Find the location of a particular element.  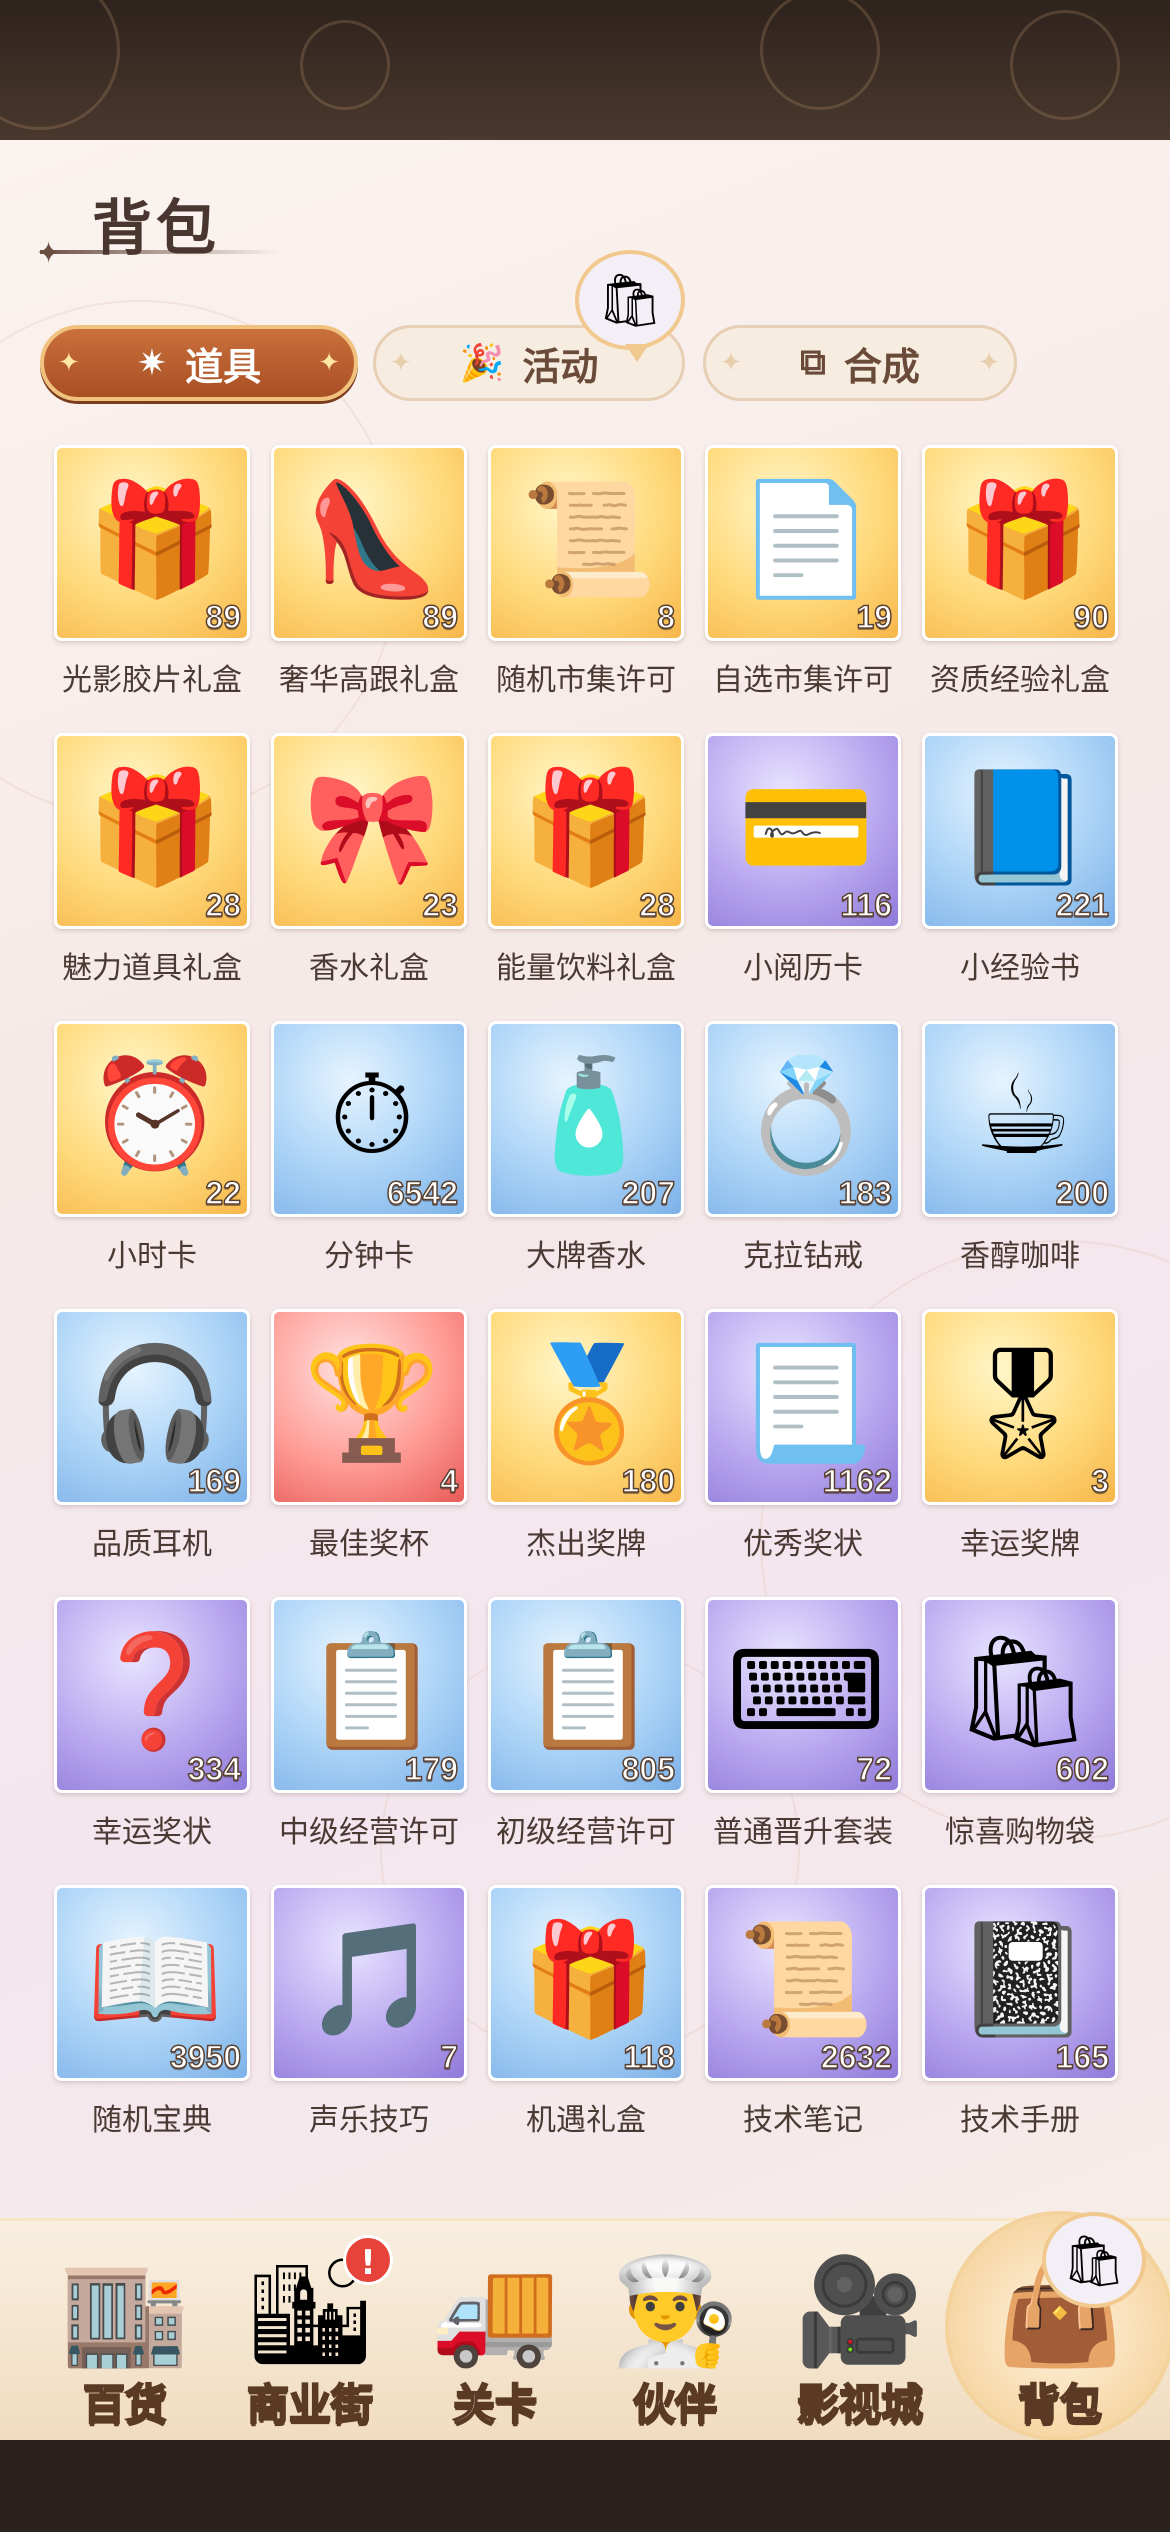

item-cell: 🎖 3 幸运奖牌 is located at coordinates (1020, 1438).